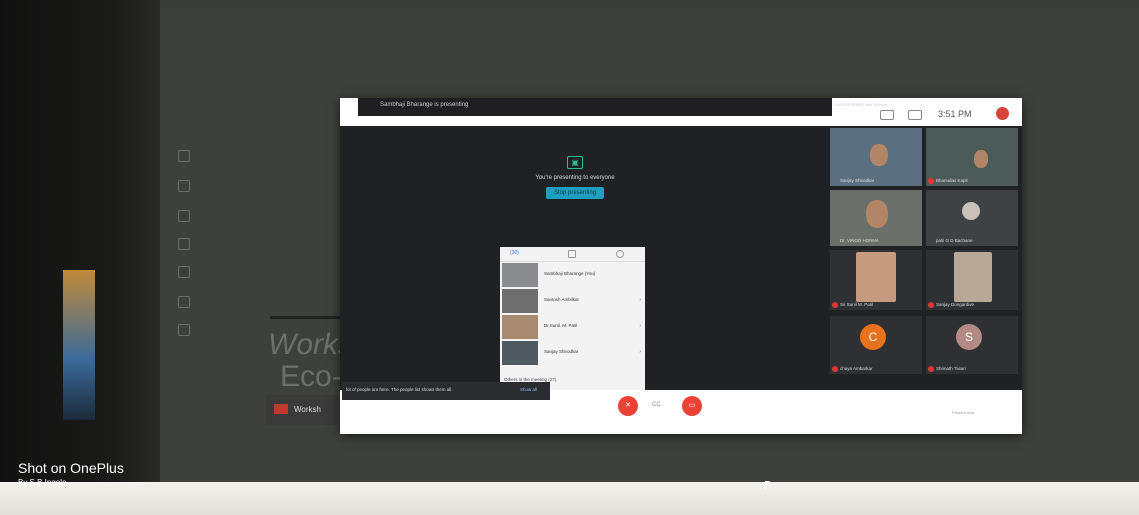 The width and height of the screenshot is (1139, 515). What do you see at coordinates (873, 337) in the screenshot?
I see `participant-initial: C` at bounding box center [873, 337].